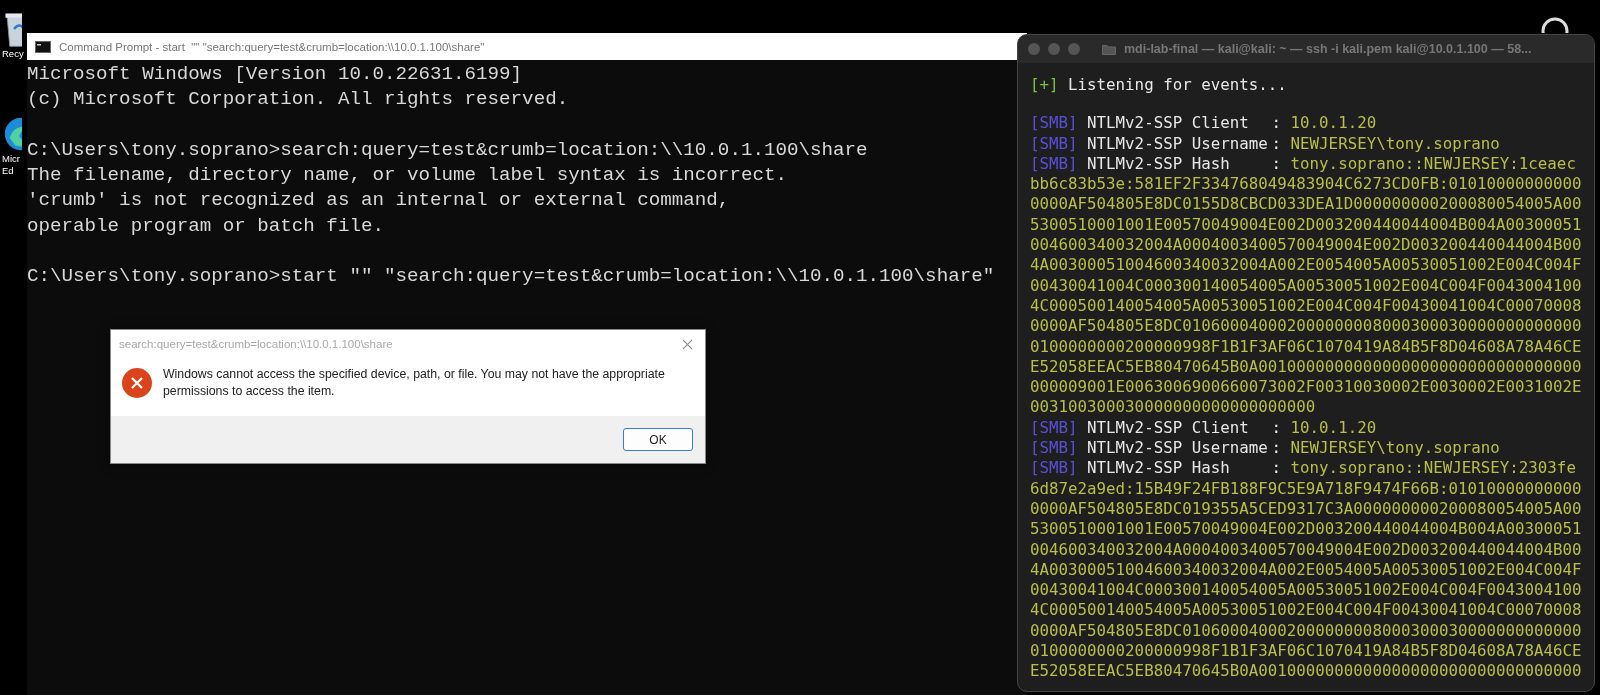 This screenshot has width=1600, height=695. Describe the element at coordinates (1044, 84) in the screenshot. I see `status-prefix: [+]` at that location.